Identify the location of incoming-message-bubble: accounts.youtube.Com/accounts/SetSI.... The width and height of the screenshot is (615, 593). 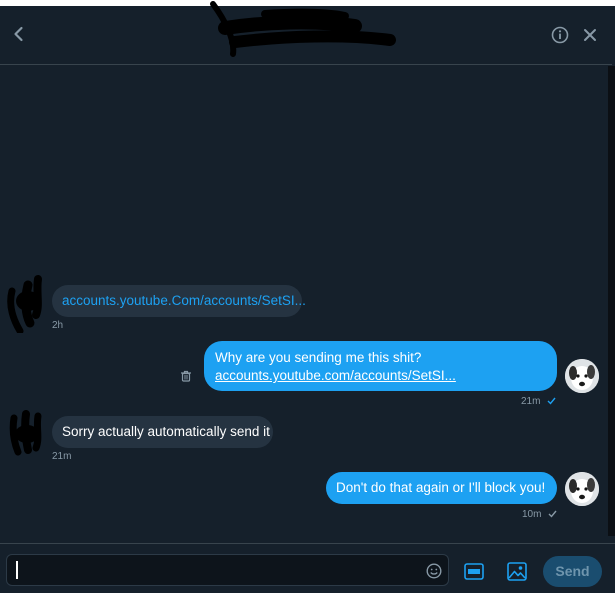
(179, 301).